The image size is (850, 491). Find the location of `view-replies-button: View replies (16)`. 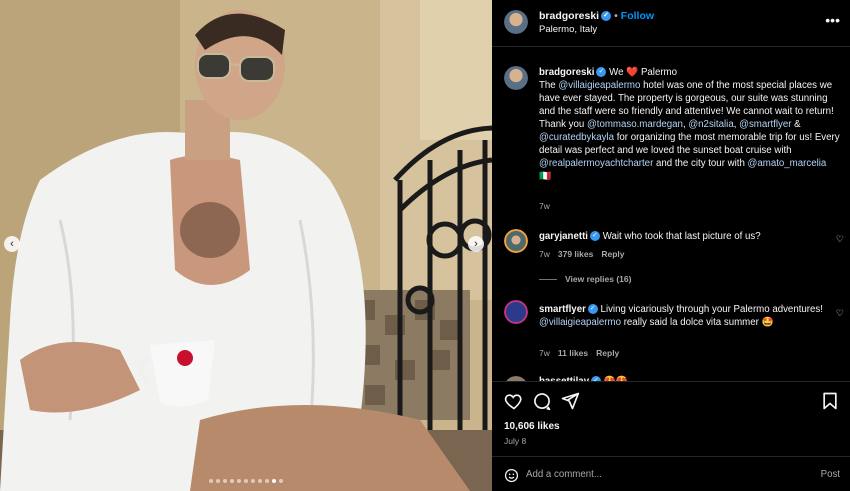

view-replies-button: View replies (16) is located at coordinates (585, 279).